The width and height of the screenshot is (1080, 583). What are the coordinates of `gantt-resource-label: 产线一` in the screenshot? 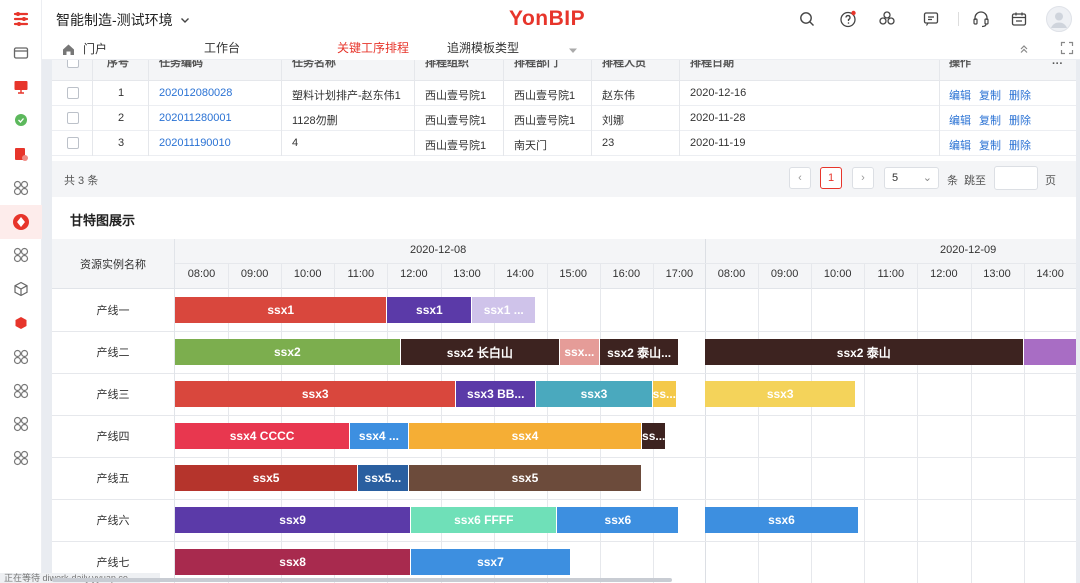 It's located at (113, 310).